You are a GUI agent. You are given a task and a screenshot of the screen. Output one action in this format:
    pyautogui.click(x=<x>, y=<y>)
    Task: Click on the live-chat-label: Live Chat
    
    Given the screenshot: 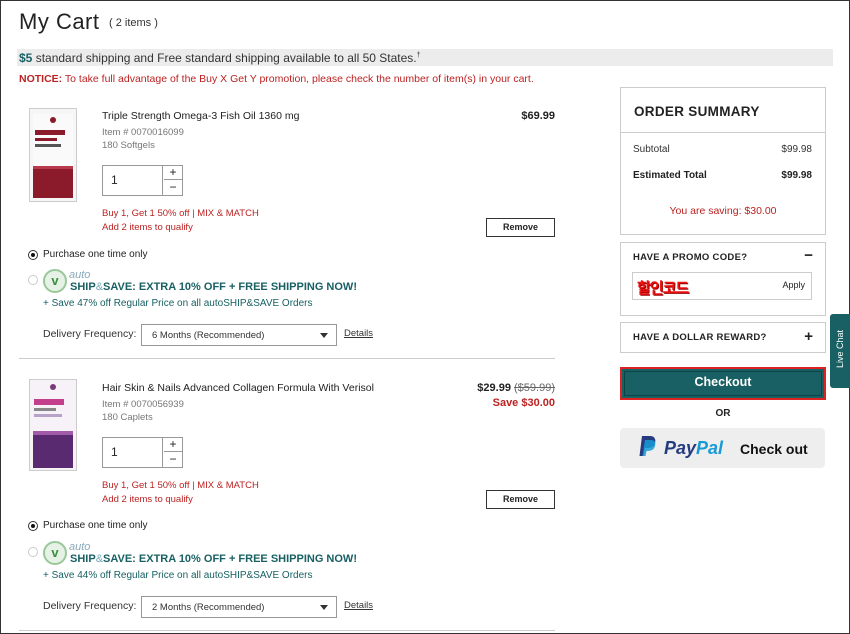 What is the action you would take?
    pyautogui.click(x=840, y=349)
    